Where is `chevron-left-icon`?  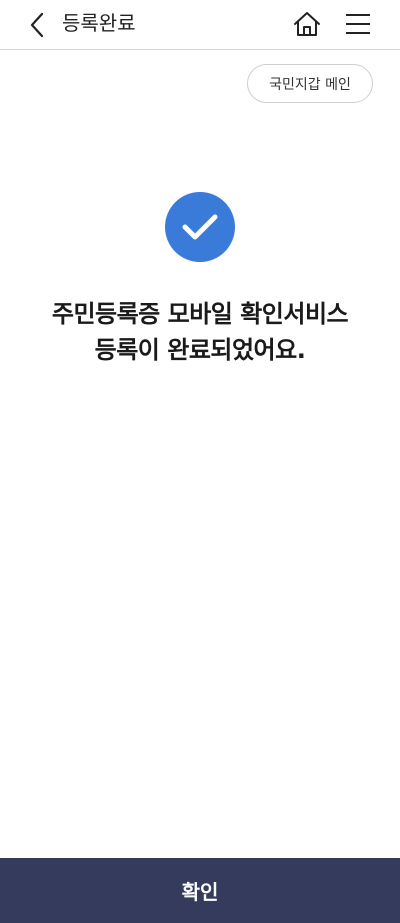 chevron-left-icon is located at coordinates (37, 25).